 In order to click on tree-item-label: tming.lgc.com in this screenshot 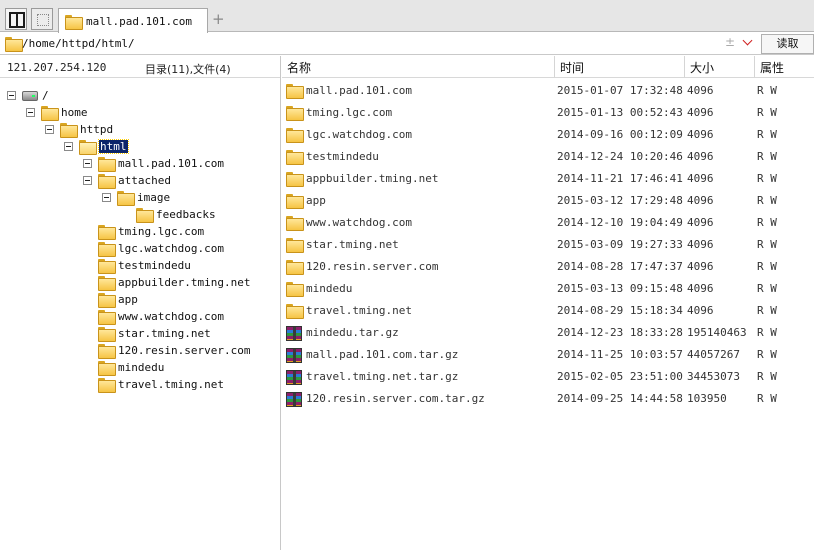, I will do `click(161, 231)`.